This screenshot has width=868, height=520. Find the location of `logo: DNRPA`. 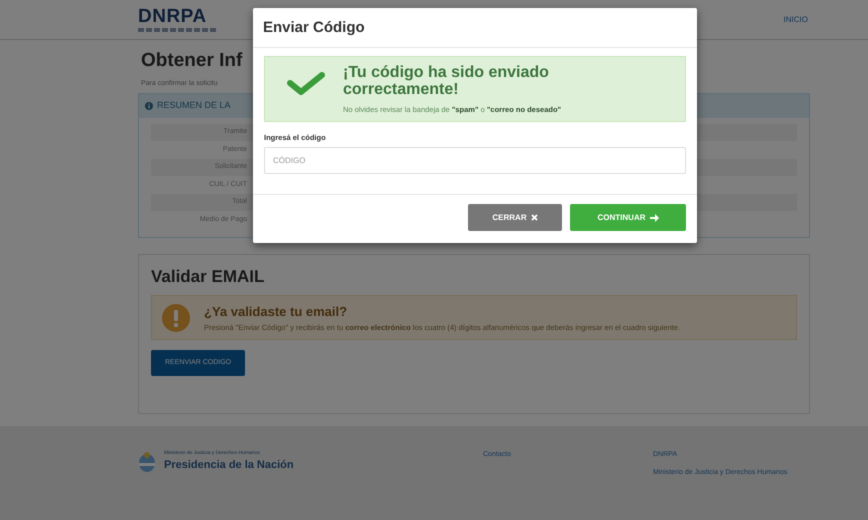

logo: DNRPA is located at coordinates (178, 16).